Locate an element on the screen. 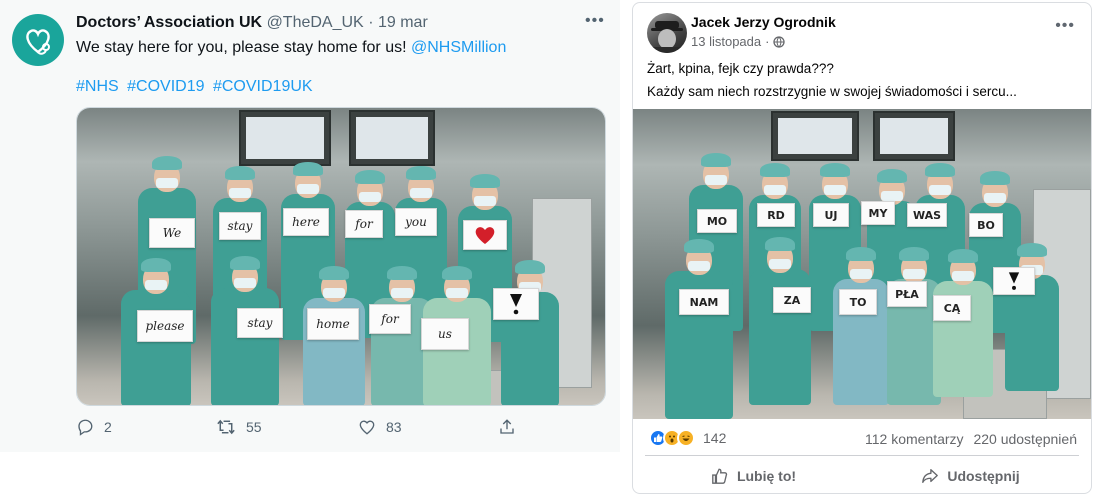  like-button: Lubię to! is located at coordinates (753, 476).